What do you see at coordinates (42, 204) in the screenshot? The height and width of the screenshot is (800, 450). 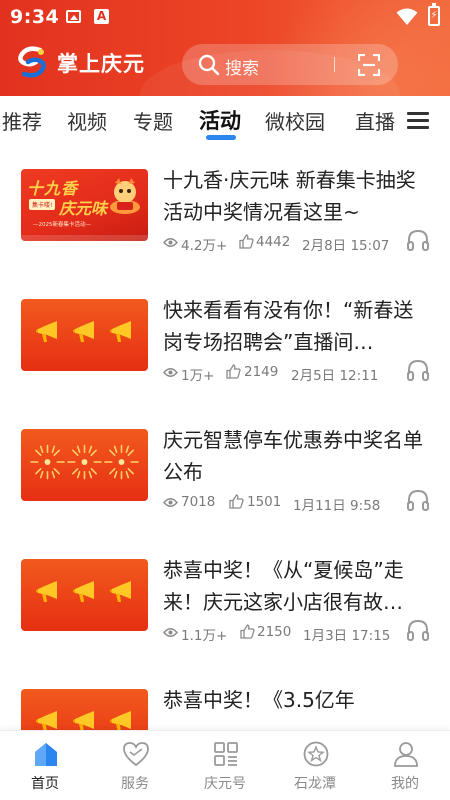 I see `poster-badge: 集卡喽!` at bounding box center [42, 204].